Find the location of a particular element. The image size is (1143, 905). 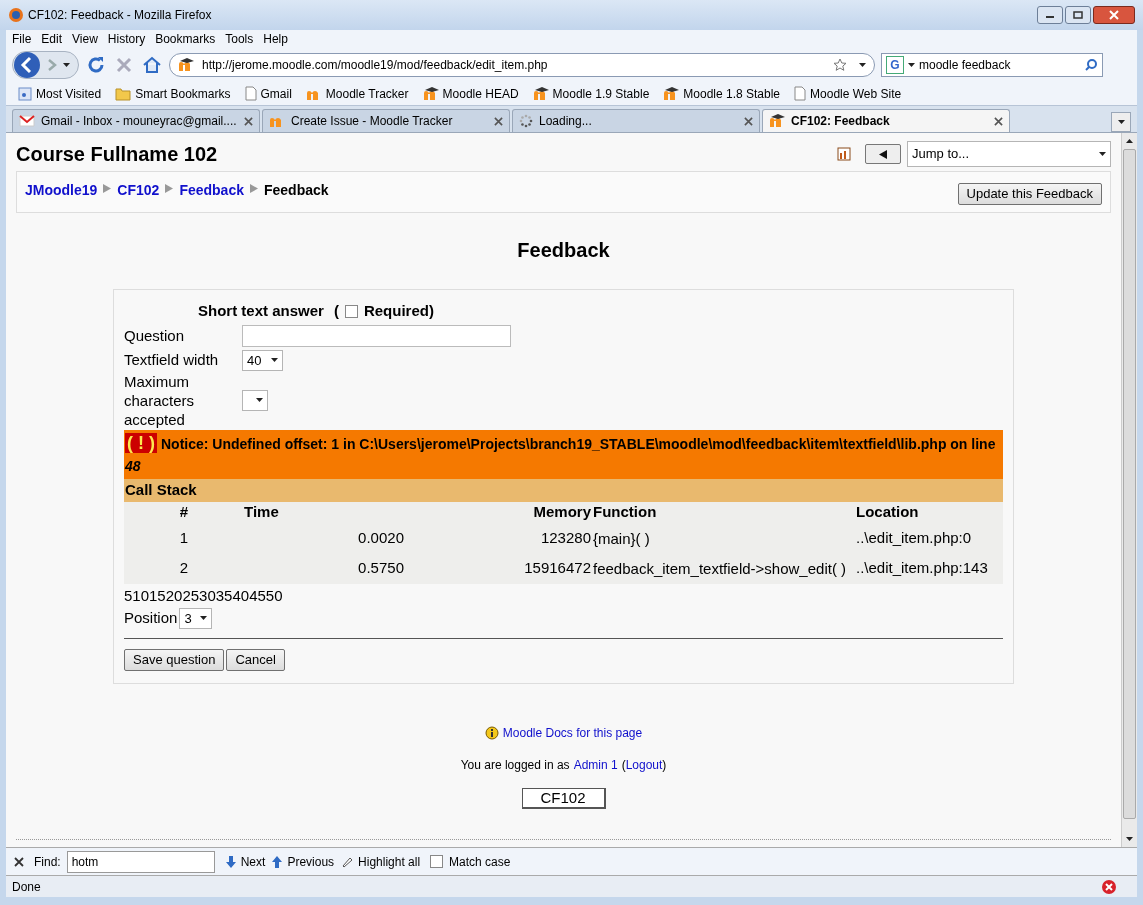

max-characters-select is located at coordinates (255, 400).